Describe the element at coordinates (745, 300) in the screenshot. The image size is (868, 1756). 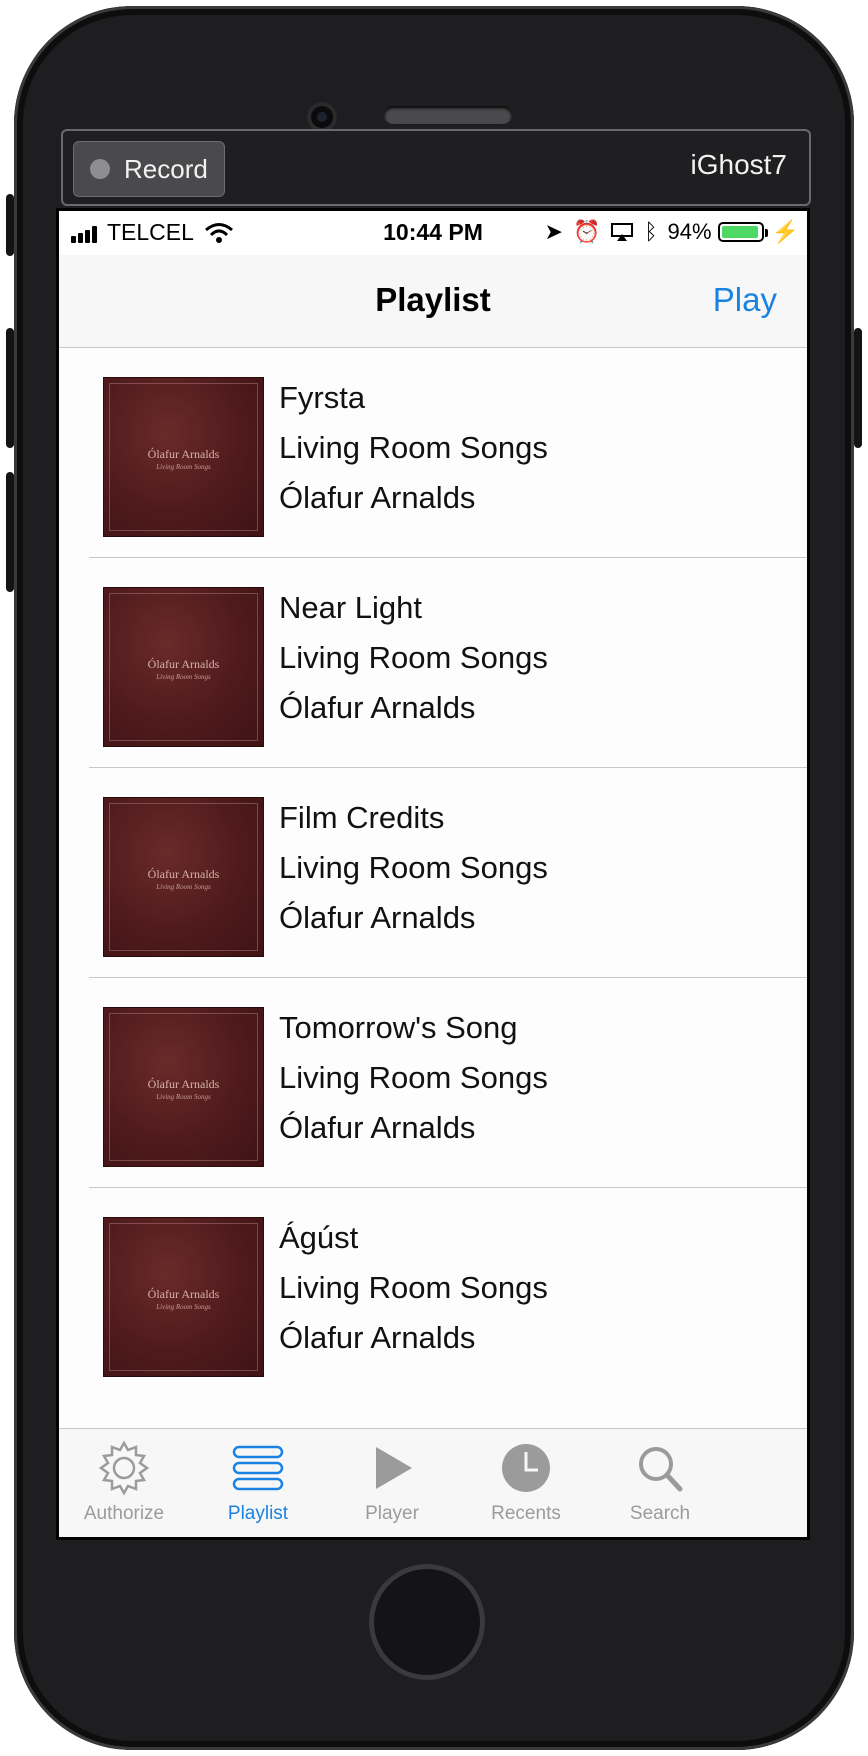
I see `play-button: Play` at that location.